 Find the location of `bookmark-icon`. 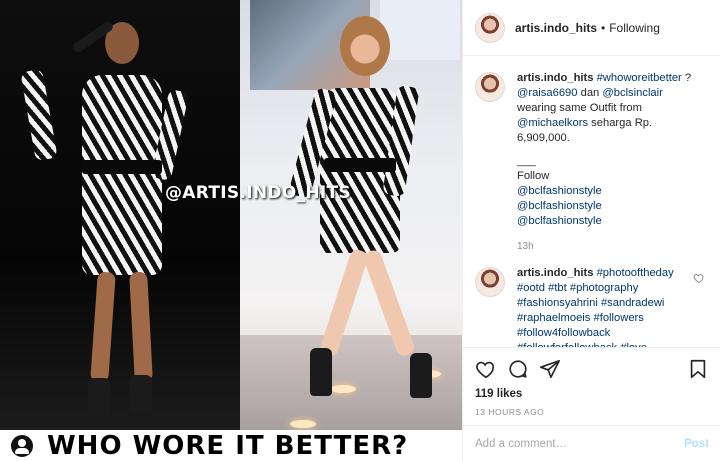

bookmark-icon is located at coordinates (698, 369).